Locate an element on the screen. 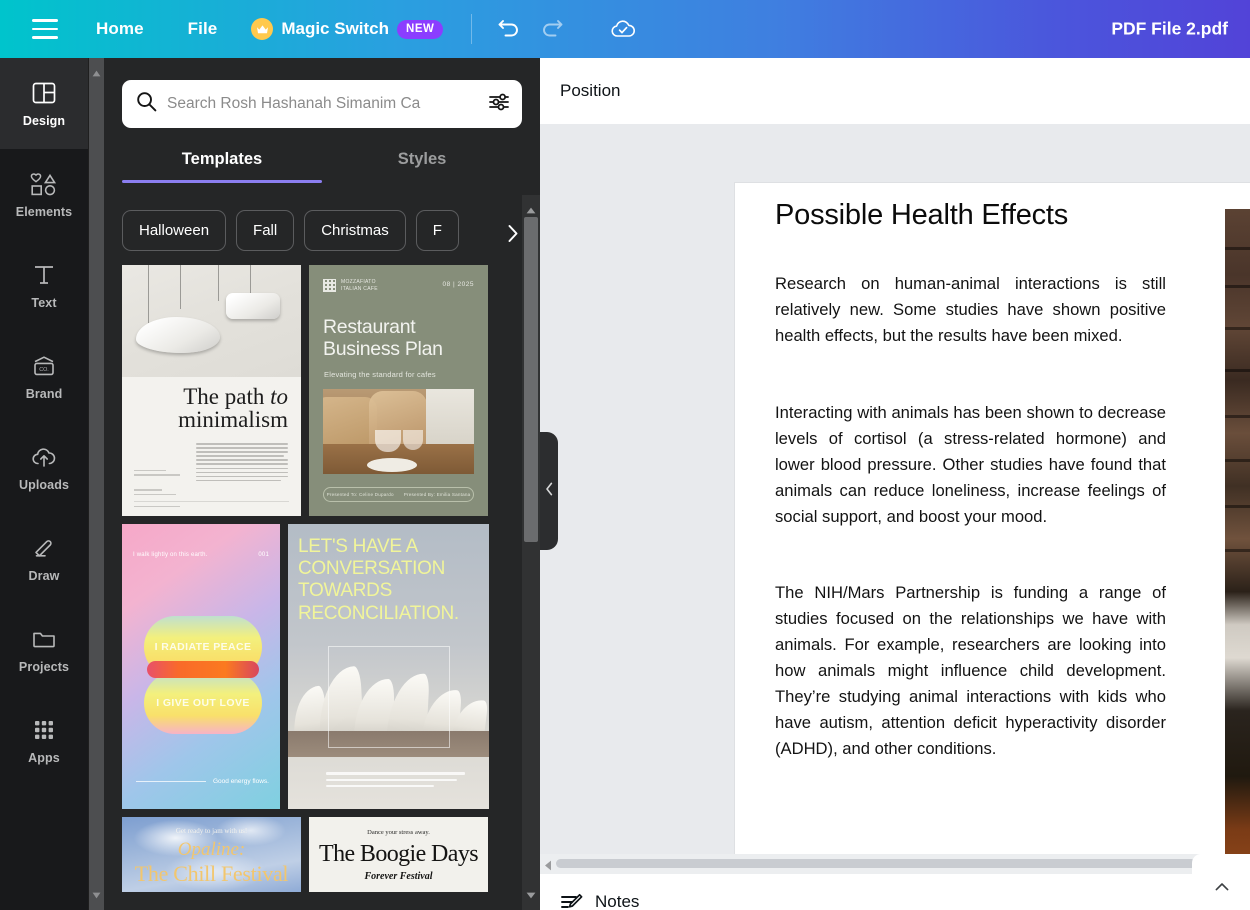  search-input is located at coordinates (322, 104).